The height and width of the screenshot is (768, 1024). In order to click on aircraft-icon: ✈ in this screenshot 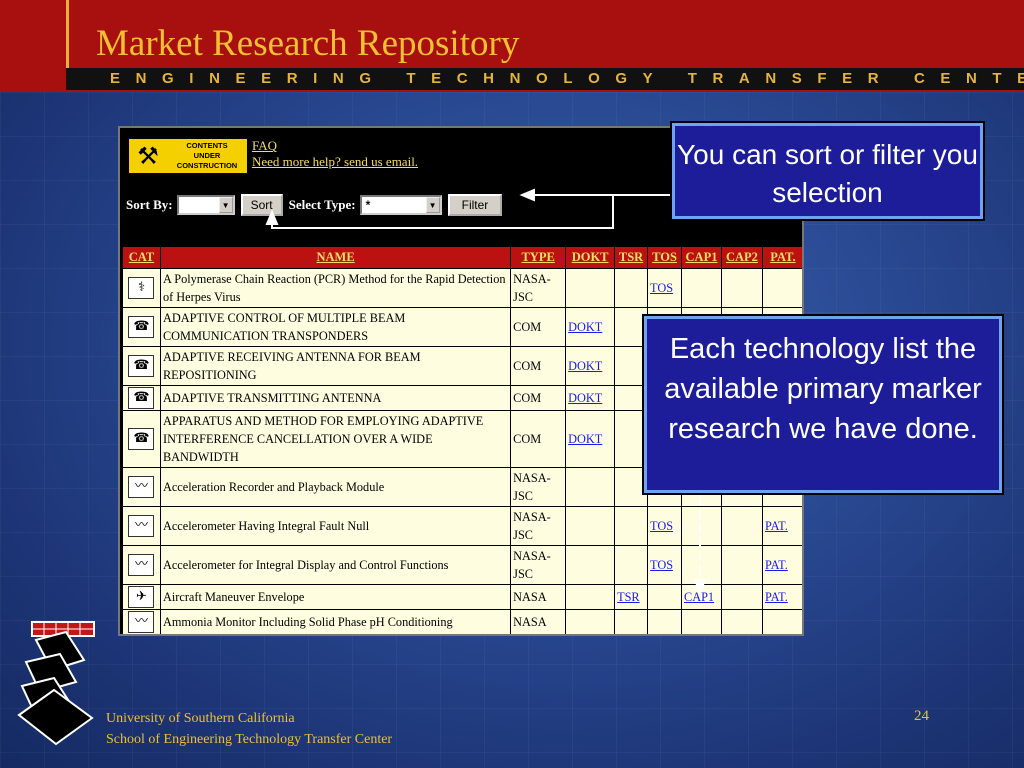, I will do `click(141, 597)`.